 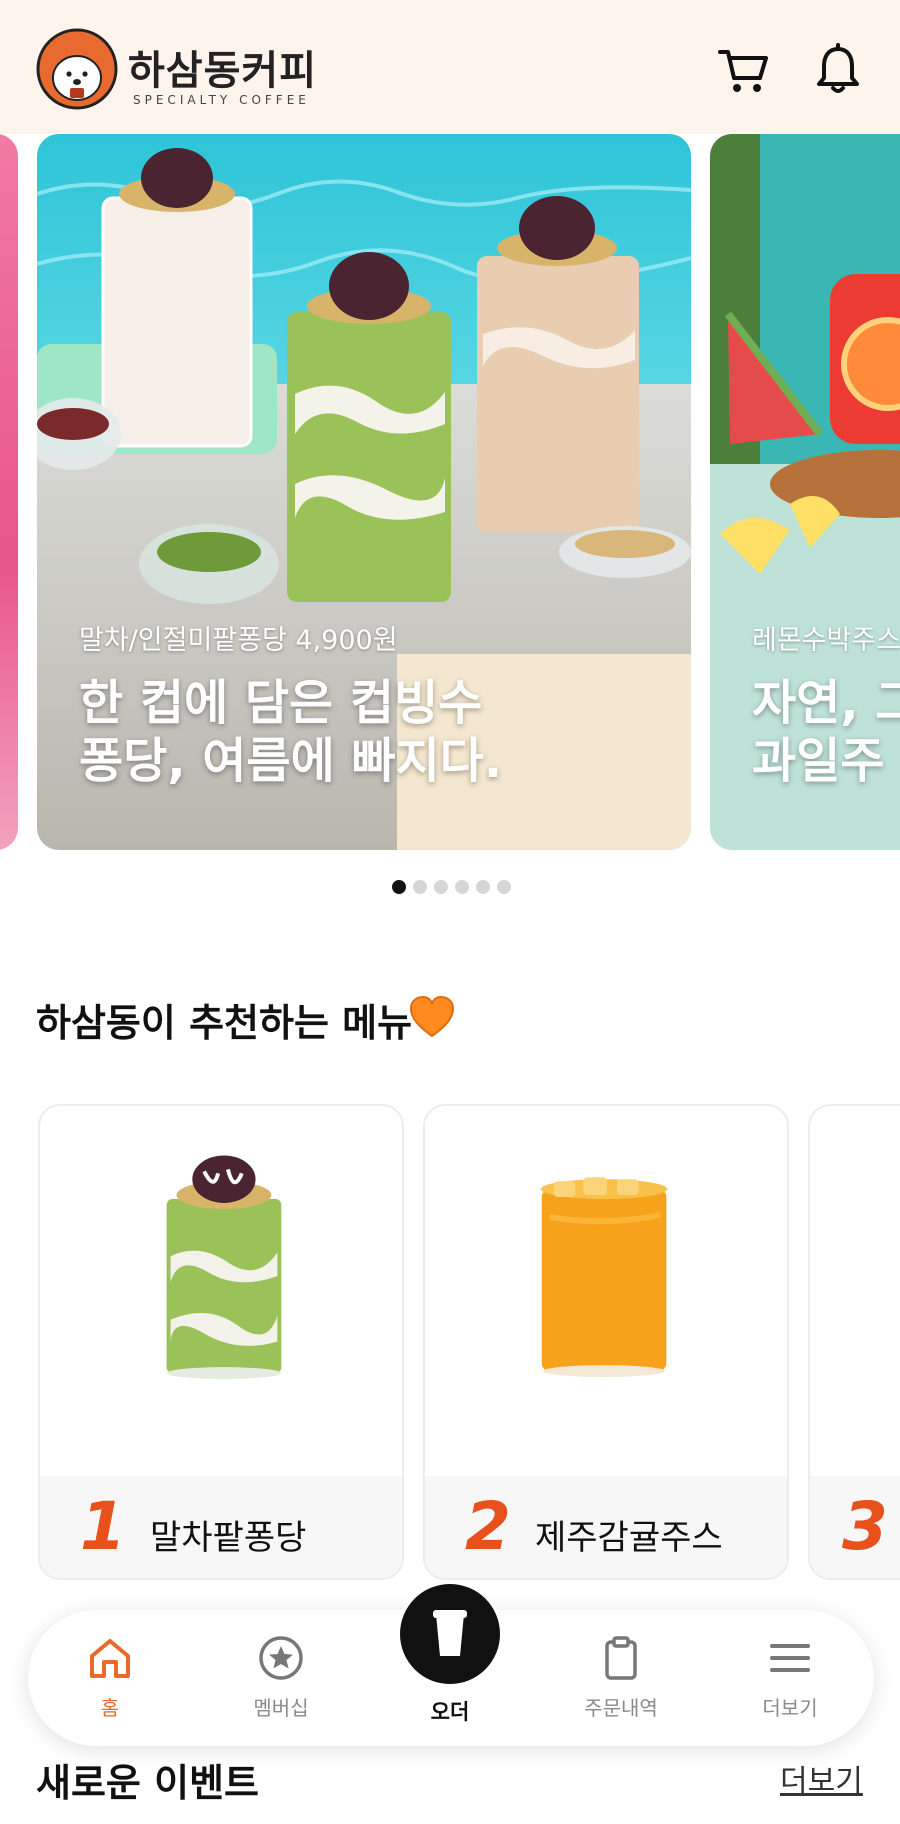 What do you see at coordinates (103, 1526) in the screenshot?
I see `rank-number: 1` at bounding box center [103, 1526].